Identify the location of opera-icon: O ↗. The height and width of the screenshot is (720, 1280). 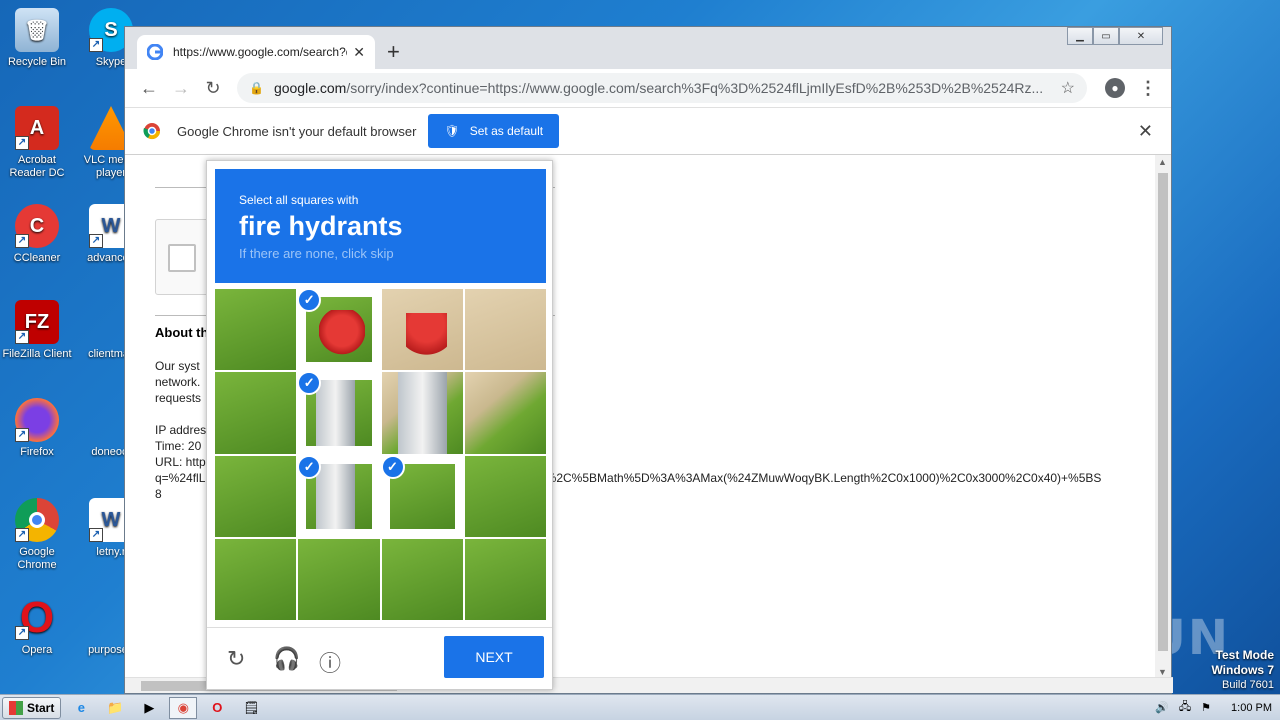
(37, 617).